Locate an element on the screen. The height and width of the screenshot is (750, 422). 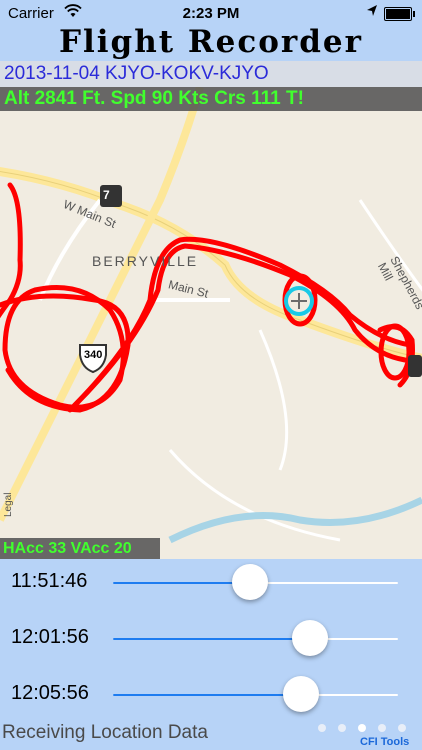
river is located at coordinates (295, 520).